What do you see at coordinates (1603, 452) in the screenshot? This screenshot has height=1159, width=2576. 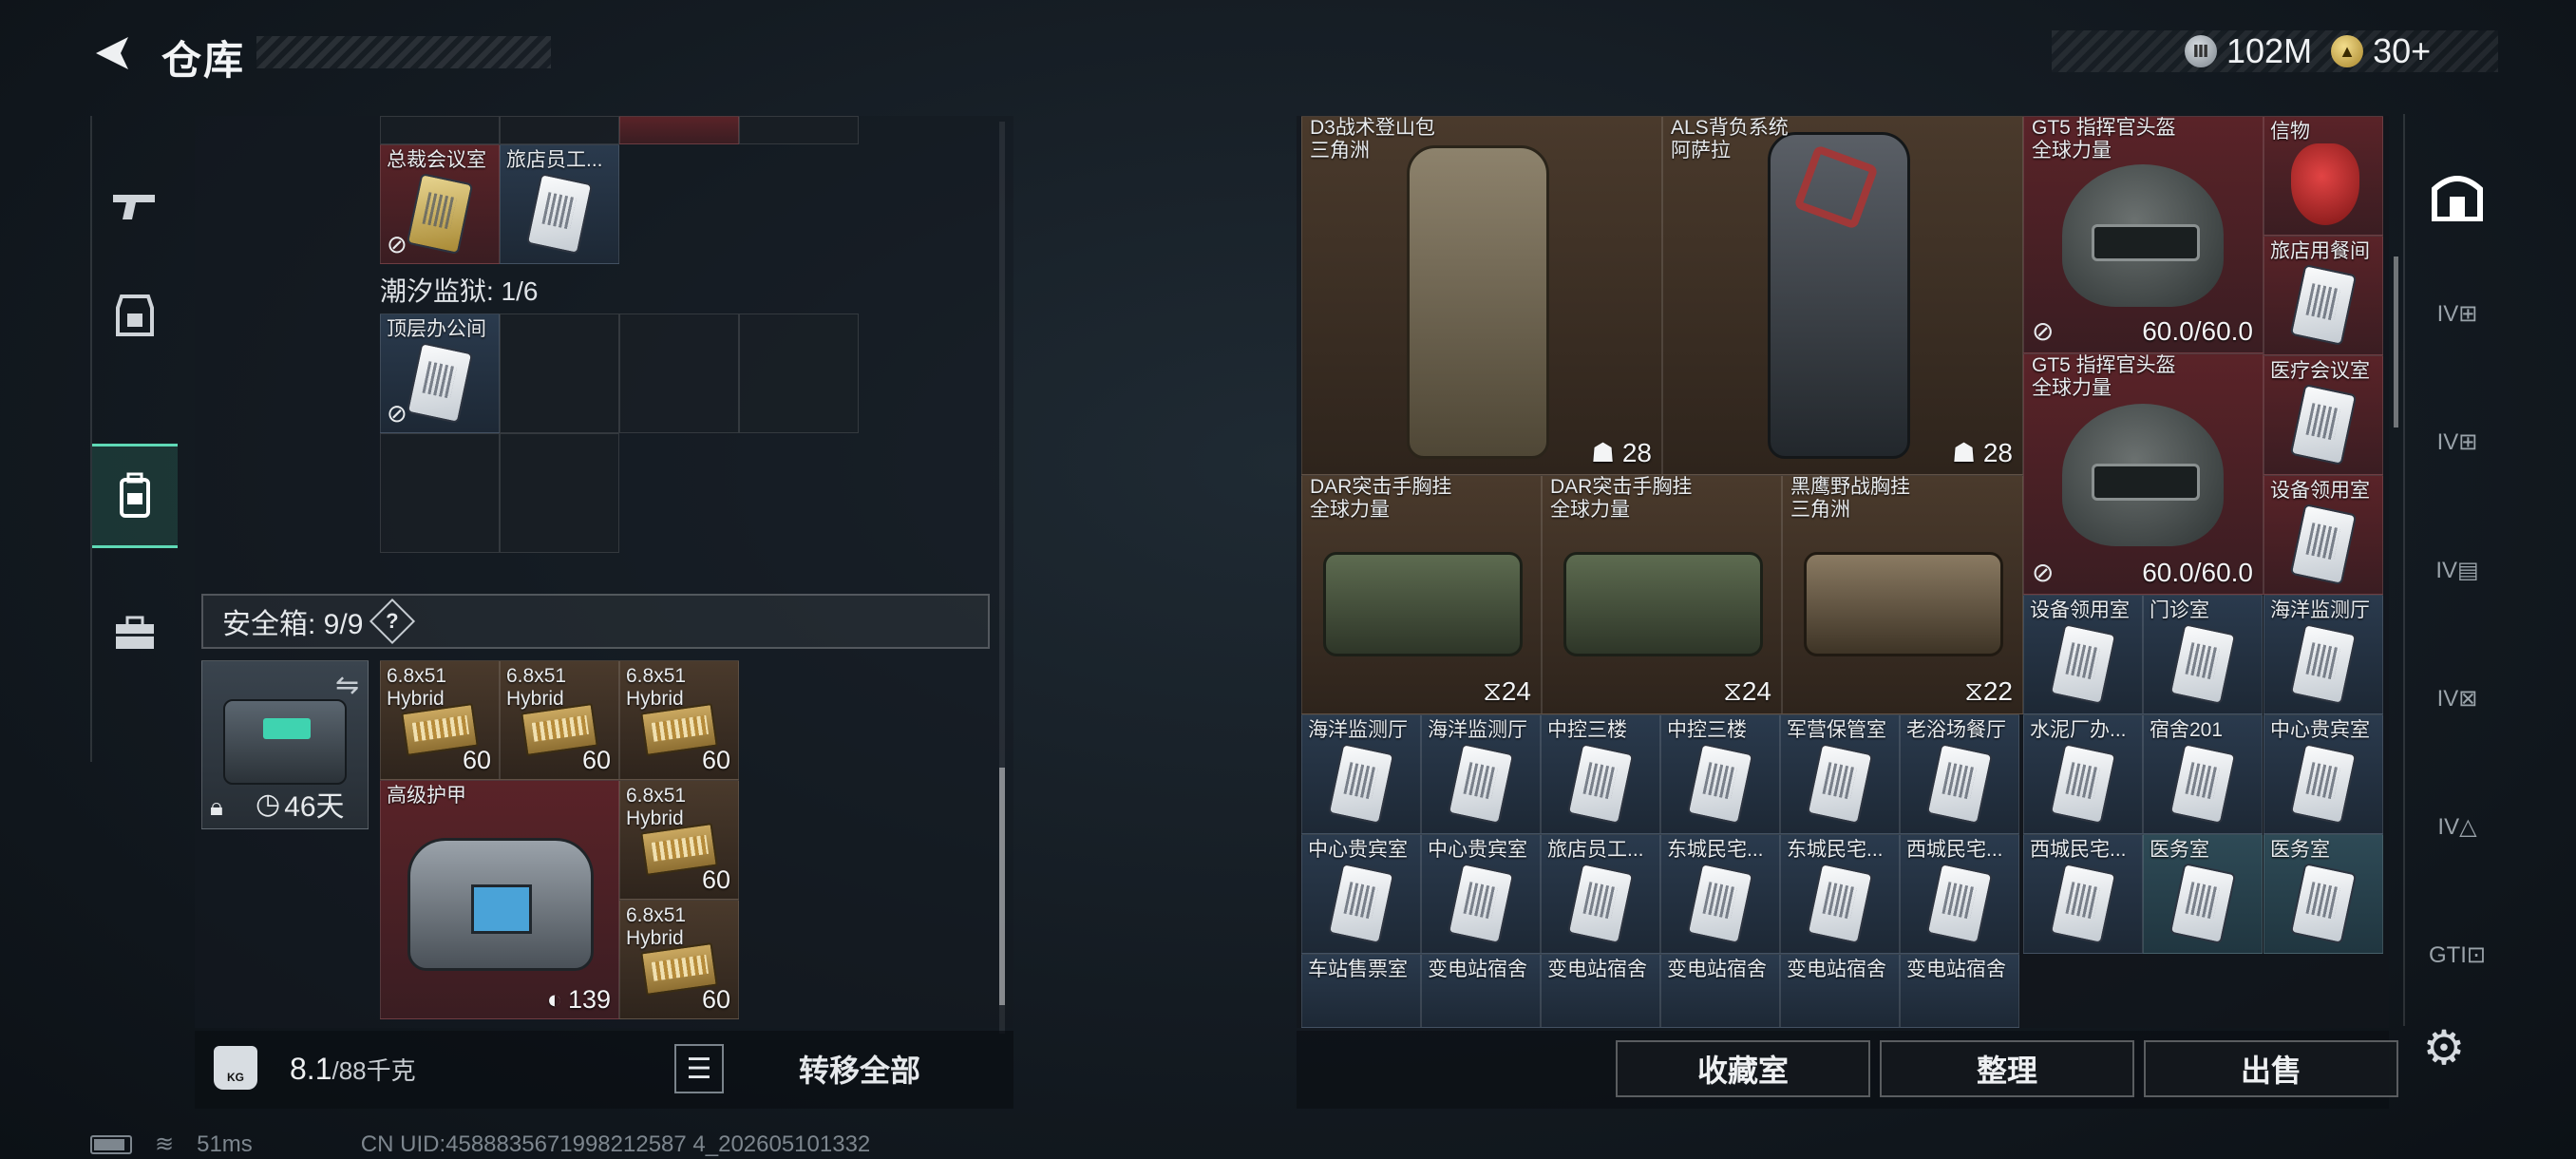 I see `capacity-icon: ☗` at bounding box center [1603, 452].